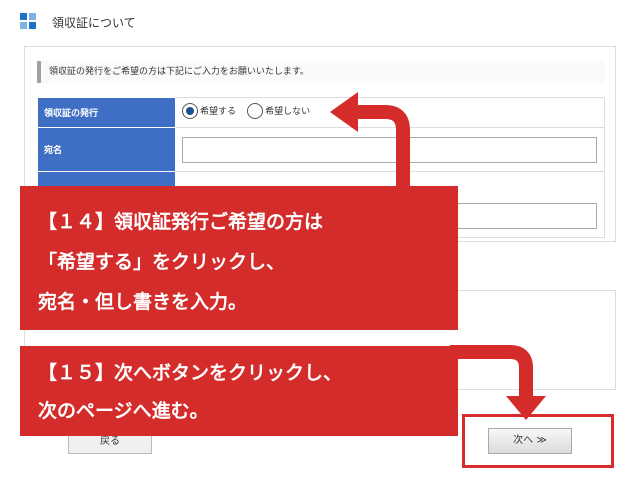 This screenshot has width=640, height=500. Describe the element at coordinates (123, 411) in the screenshot. I see `callout-15-line-2: 次のページへ進む。` at that location.